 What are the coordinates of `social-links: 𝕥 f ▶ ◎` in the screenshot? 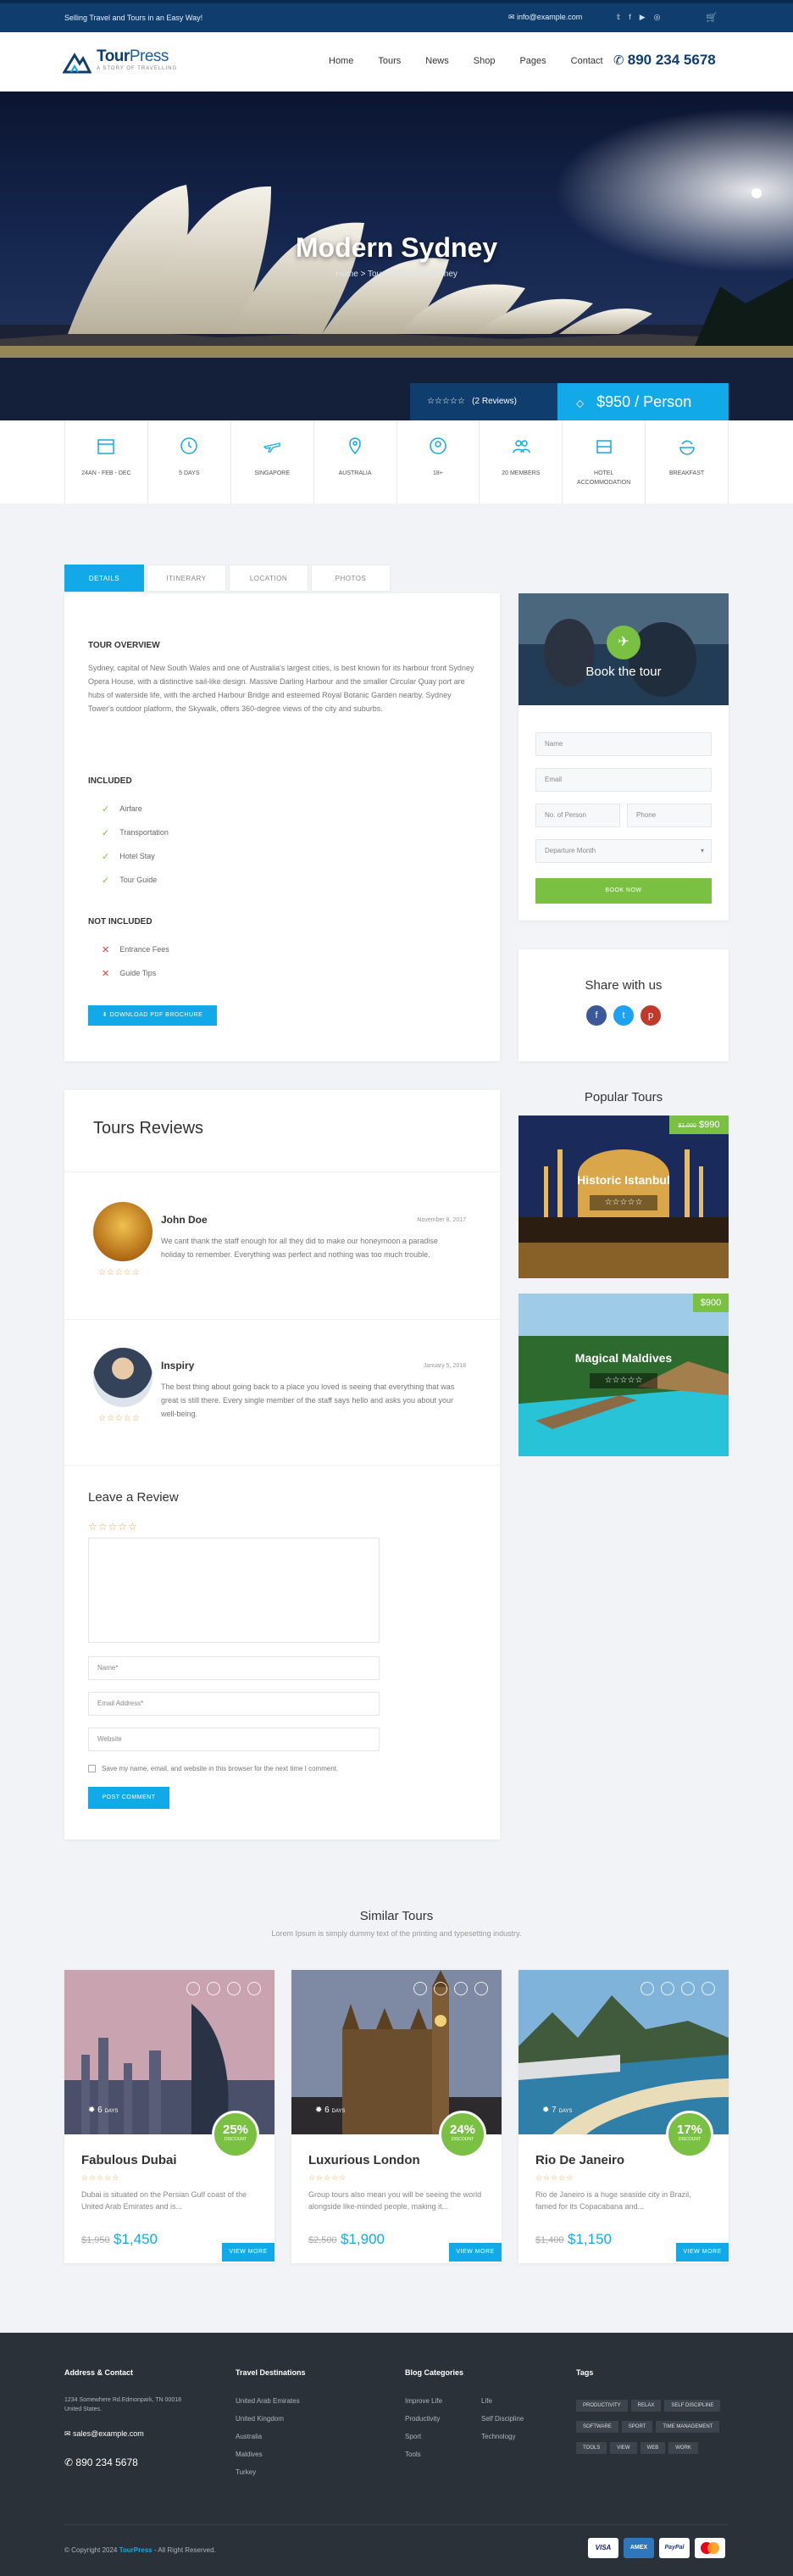 It's located at (639, 17).